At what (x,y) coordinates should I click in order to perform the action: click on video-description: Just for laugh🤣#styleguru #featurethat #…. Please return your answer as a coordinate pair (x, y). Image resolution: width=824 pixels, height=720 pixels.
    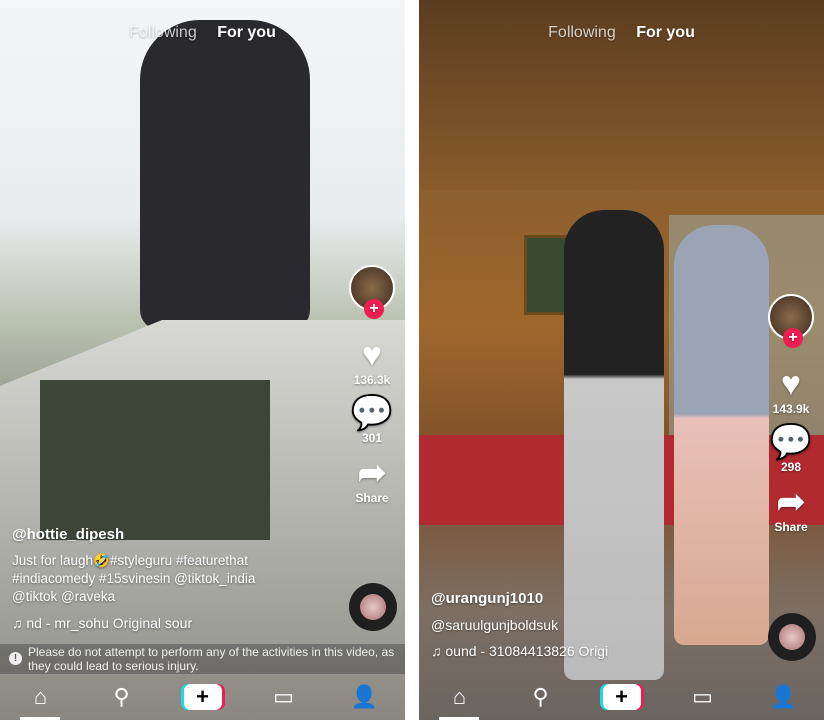
    Looking at the image, I should click on (134, 578).